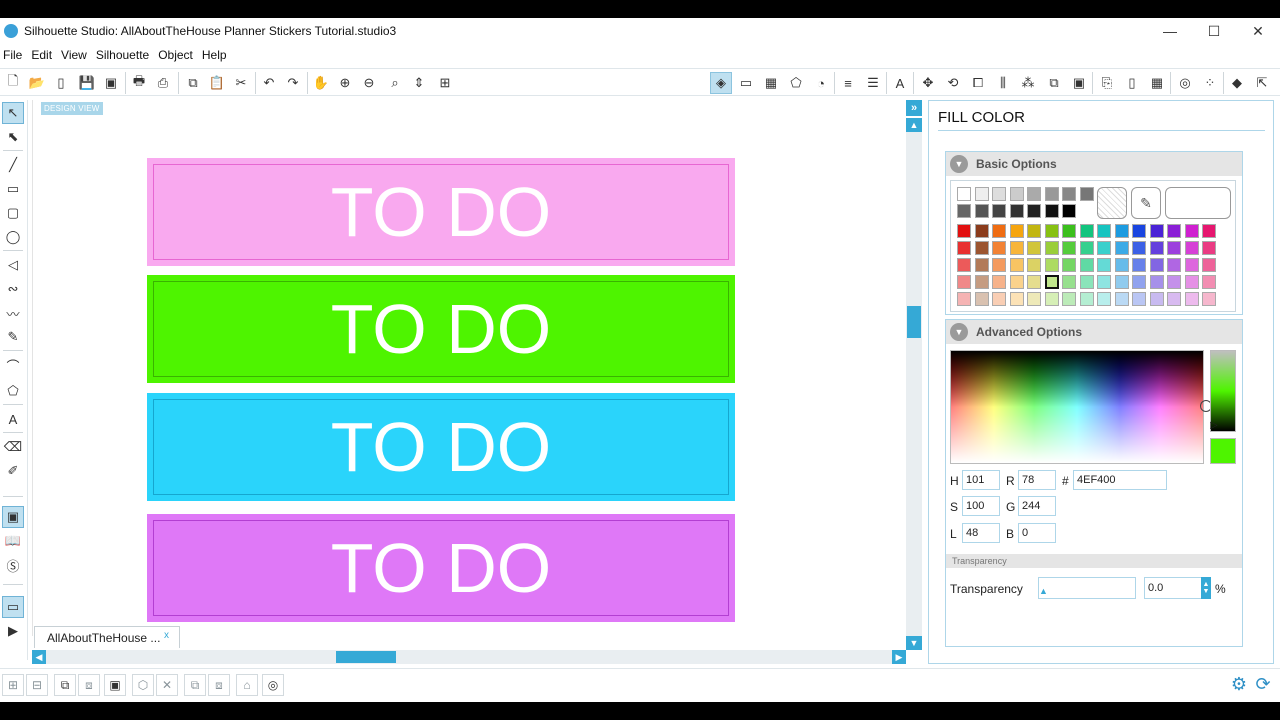  Describe the element at coordinates (111, 83) in the screenshot. I see `save-library-icon: ▣` at that location.